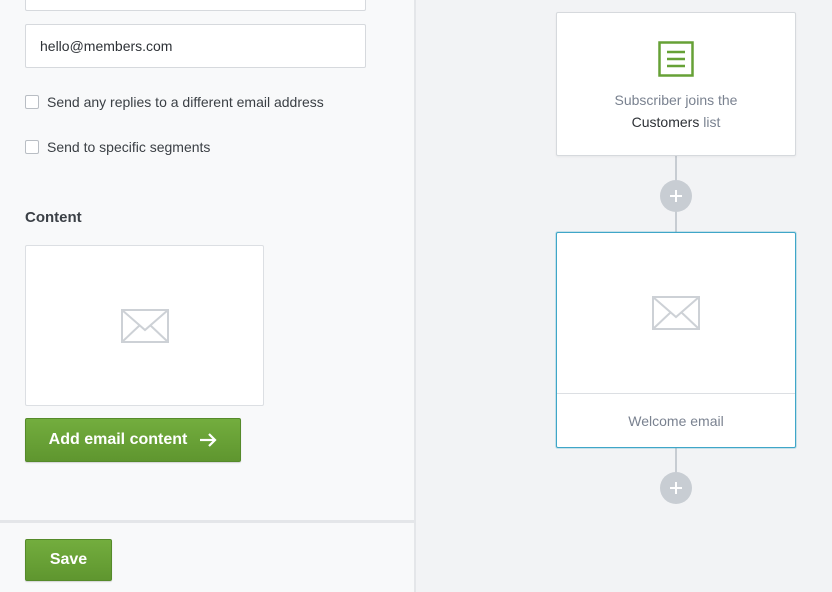  Describe the element at coordinates (208, 440) in the screenshot. I see `arrow-right-icon` at that location.